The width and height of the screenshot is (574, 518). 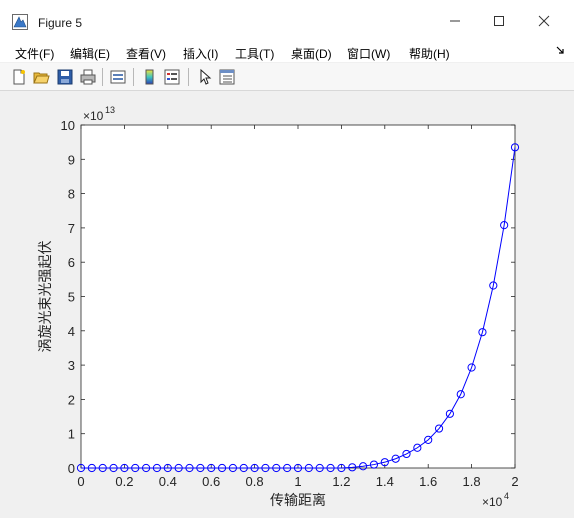 I want to click on y-tick-label: 6, so click(x=71, y=262).